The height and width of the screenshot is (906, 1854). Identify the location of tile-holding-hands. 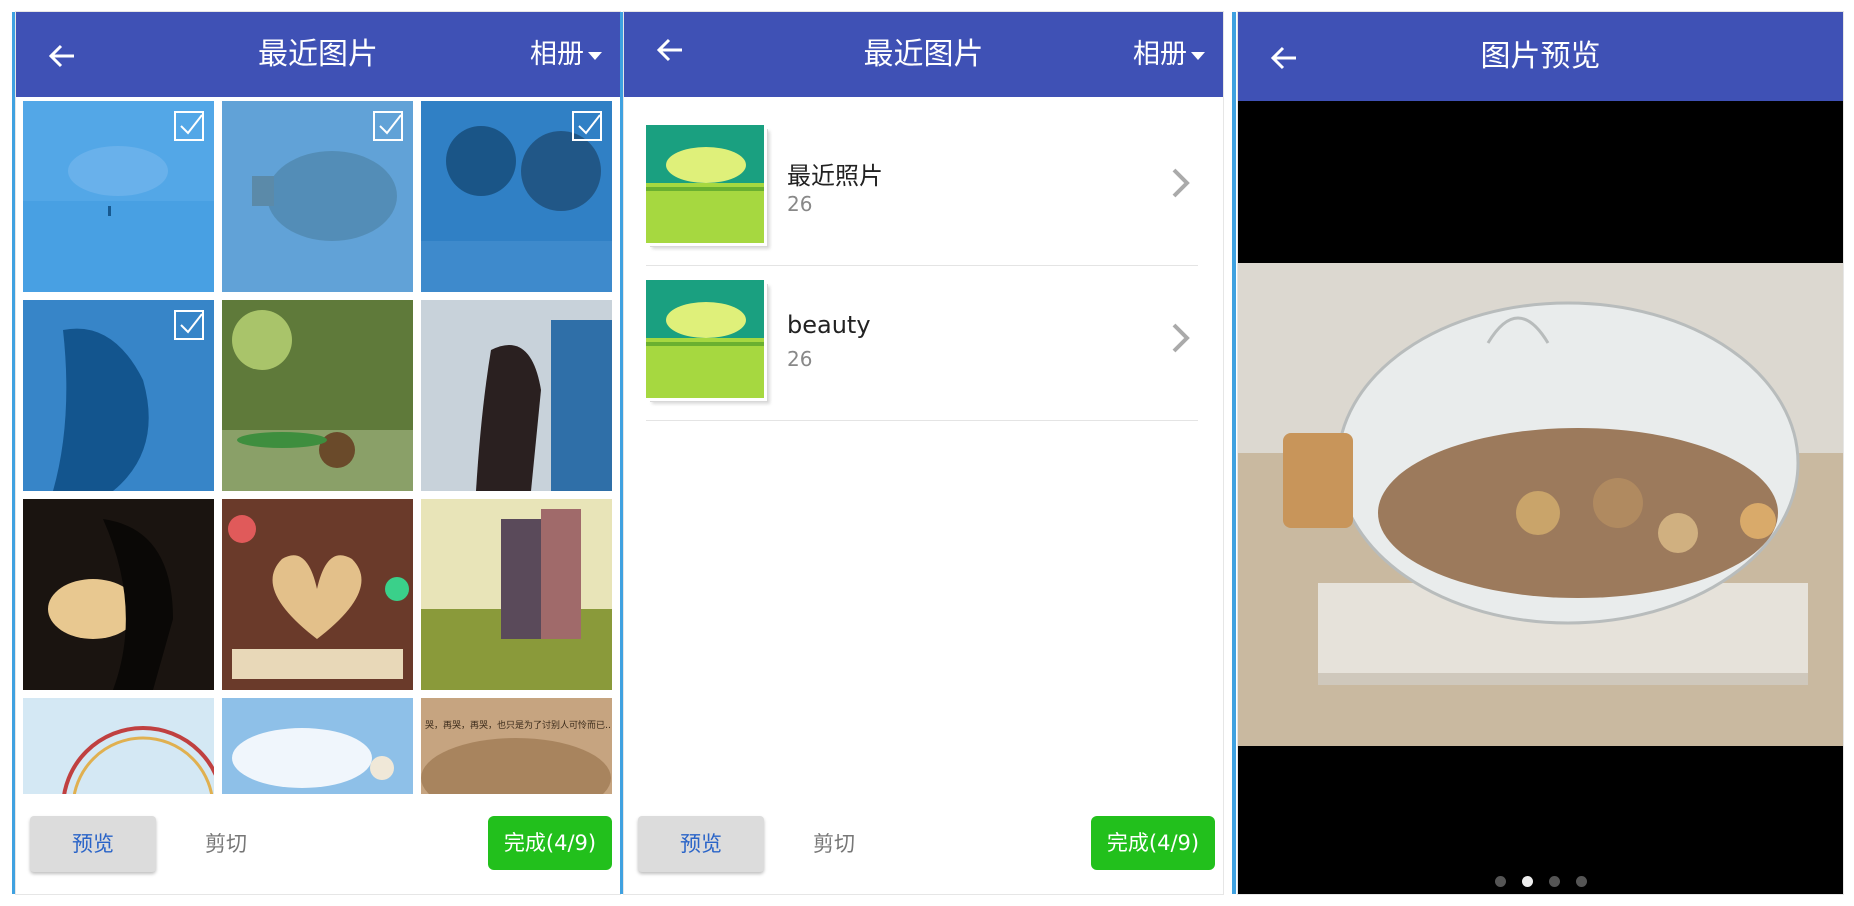
(516, 594).